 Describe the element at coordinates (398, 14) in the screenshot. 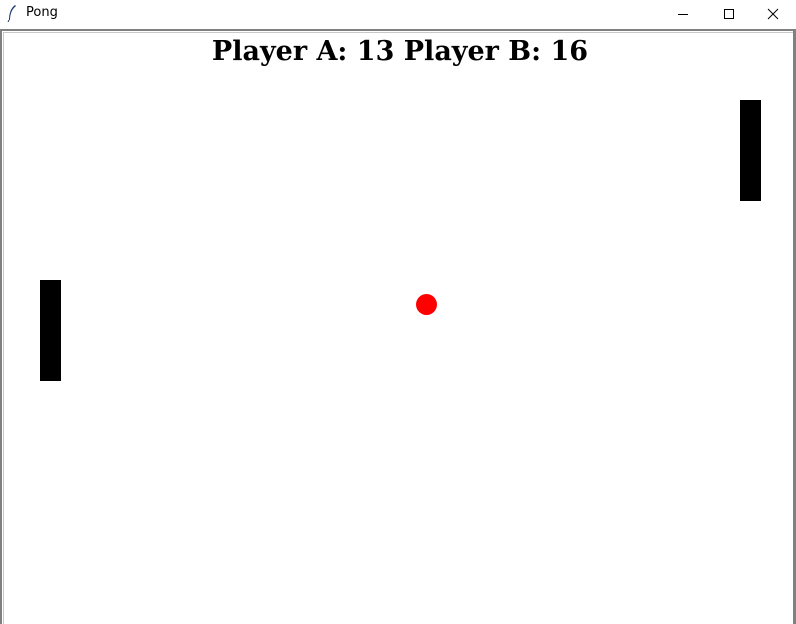

I see `title-bar: Pong` at that location.